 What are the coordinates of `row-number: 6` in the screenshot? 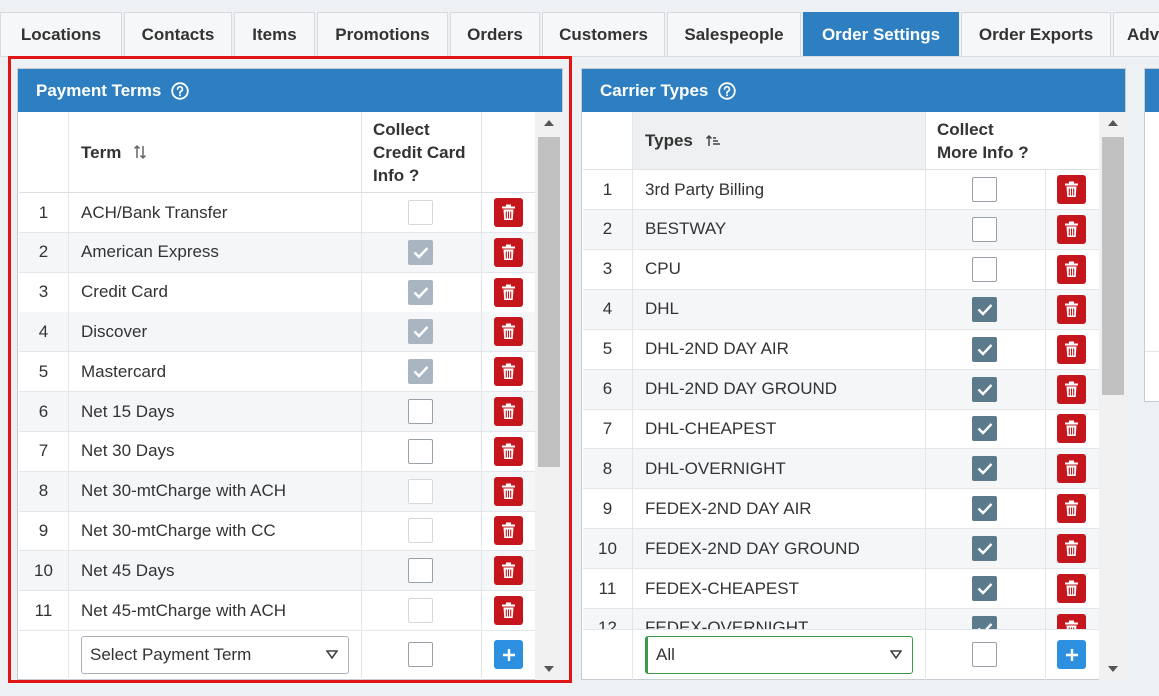 It's located at (607, 388).